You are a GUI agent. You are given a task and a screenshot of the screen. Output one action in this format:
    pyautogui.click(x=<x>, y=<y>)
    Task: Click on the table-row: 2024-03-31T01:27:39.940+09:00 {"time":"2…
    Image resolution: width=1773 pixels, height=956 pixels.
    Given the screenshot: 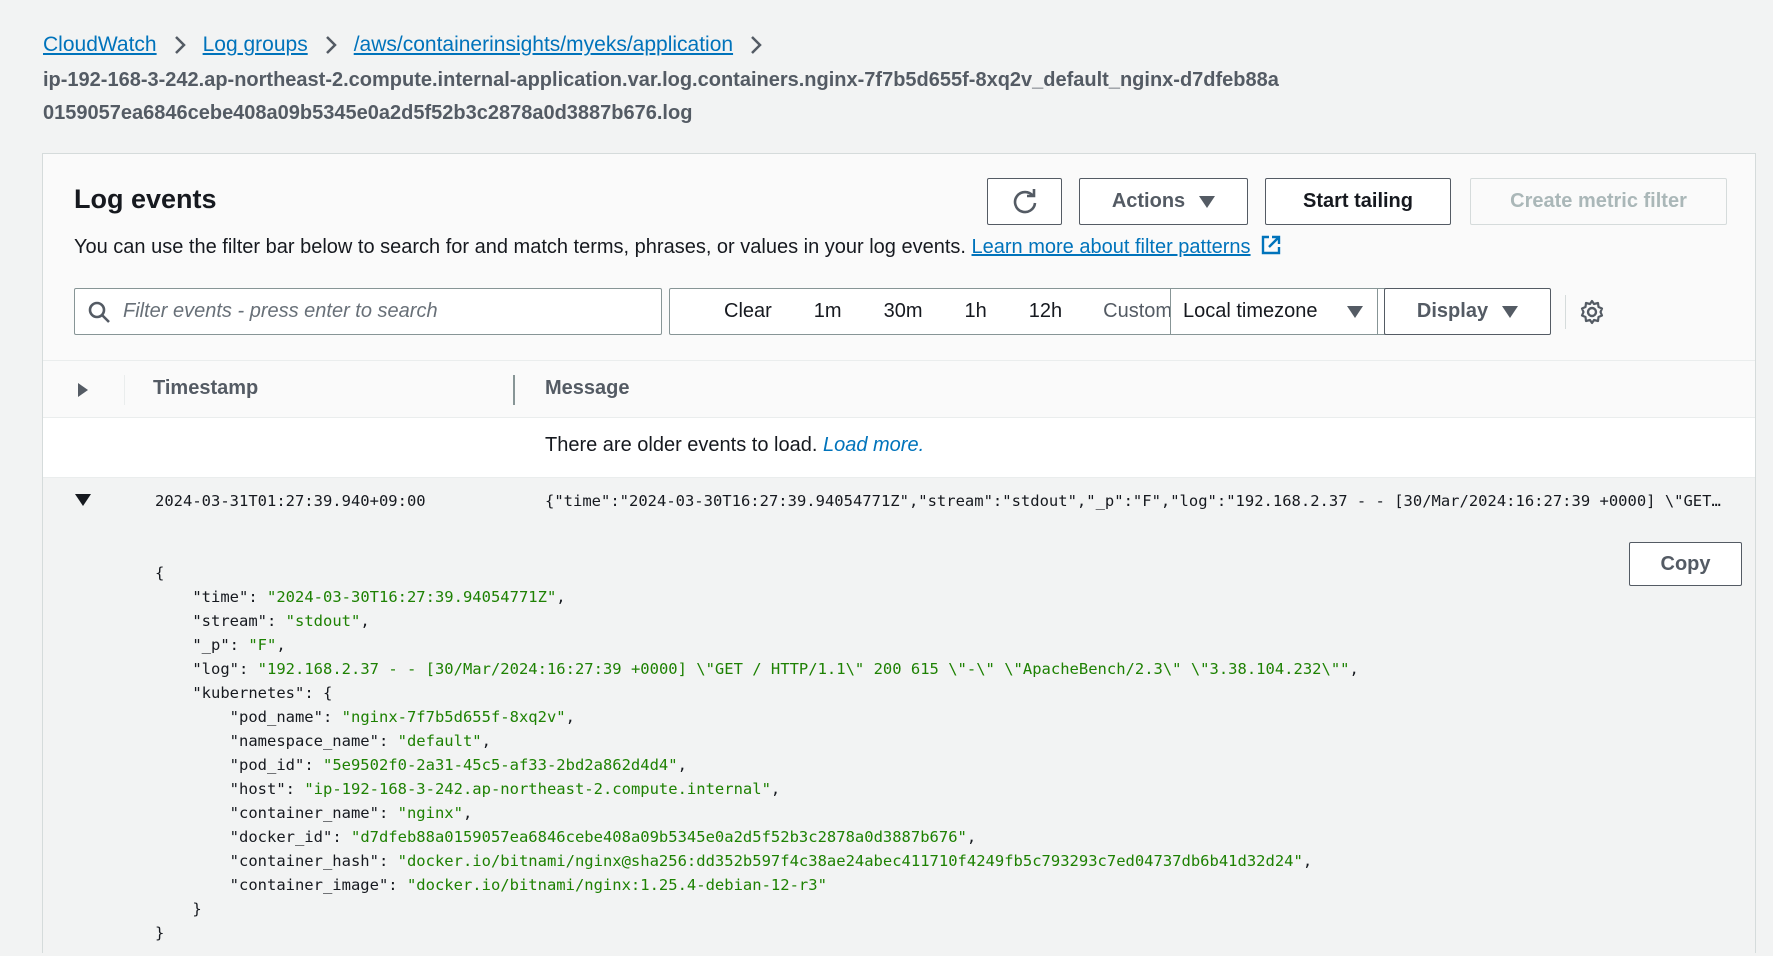 What is the action you would take?
    pyautogui.click(x=899, y=502)
    